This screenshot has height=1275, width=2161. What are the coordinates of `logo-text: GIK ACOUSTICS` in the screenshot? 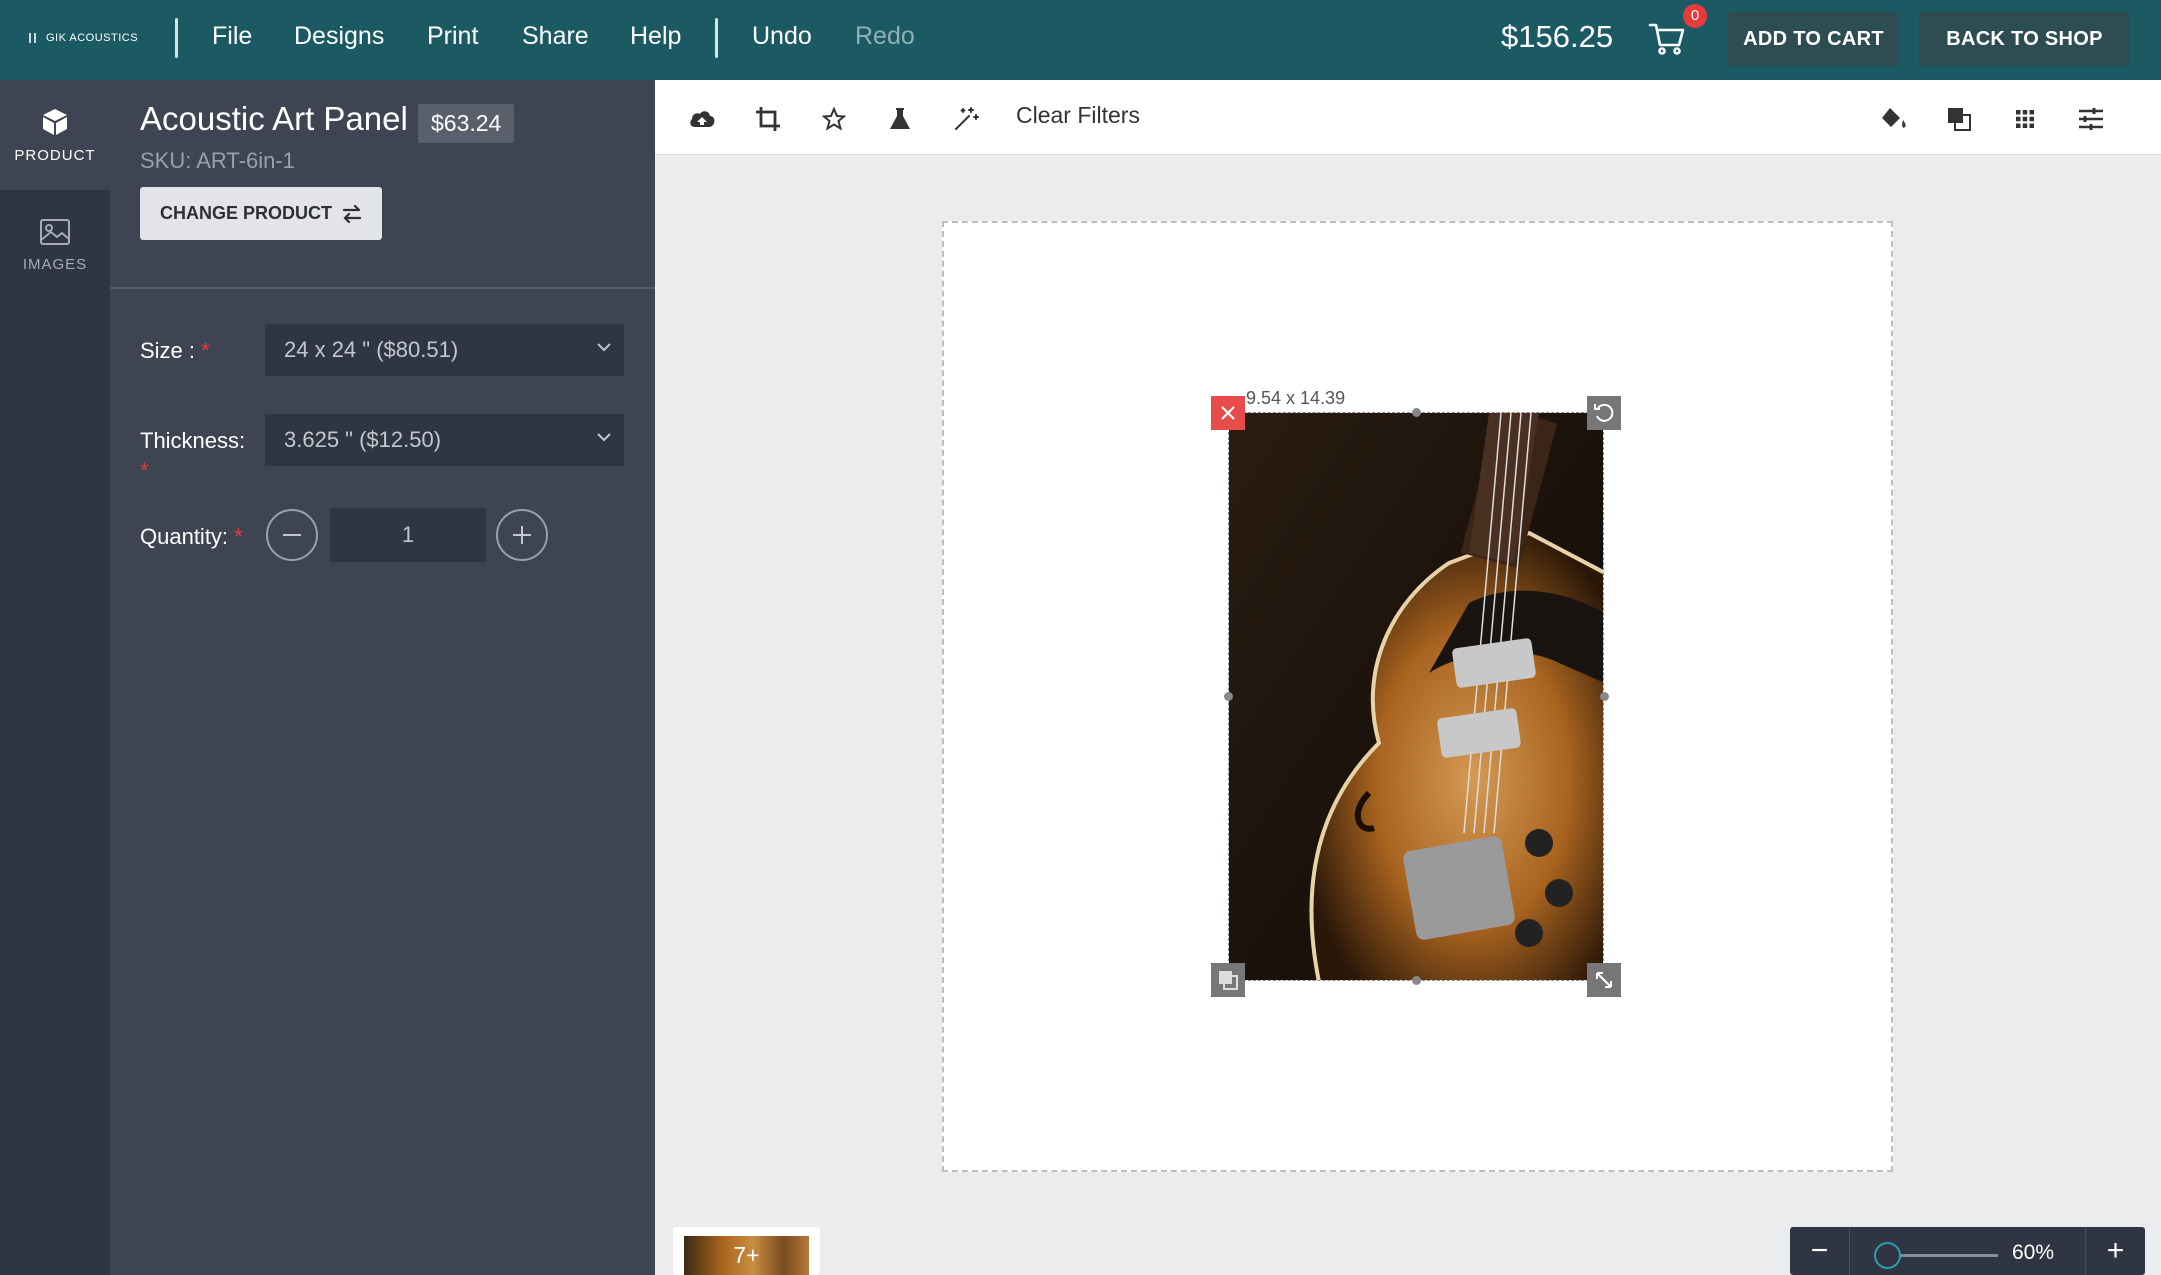 It's located at (92, 38).